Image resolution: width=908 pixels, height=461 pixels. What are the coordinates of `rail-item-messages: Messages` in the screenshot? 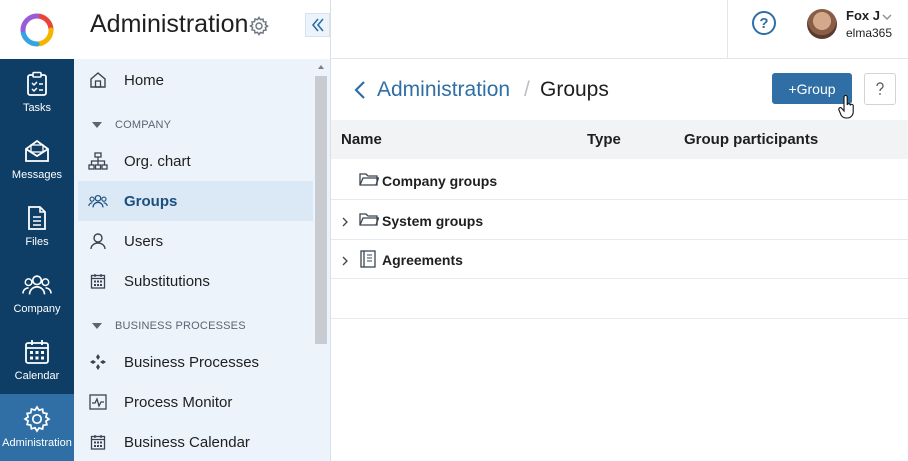 It's located at (37, 159).